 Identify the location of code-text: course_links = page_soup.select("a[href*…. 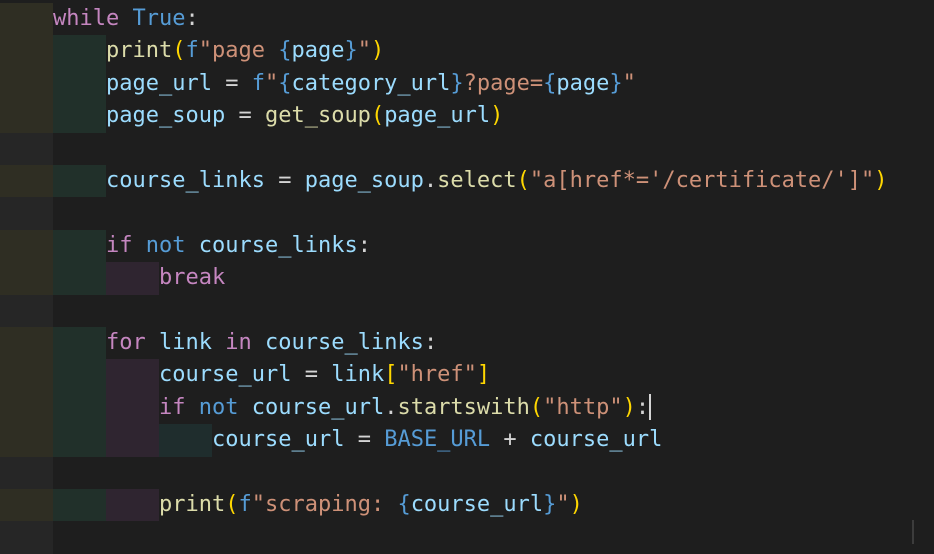
(497, 181).